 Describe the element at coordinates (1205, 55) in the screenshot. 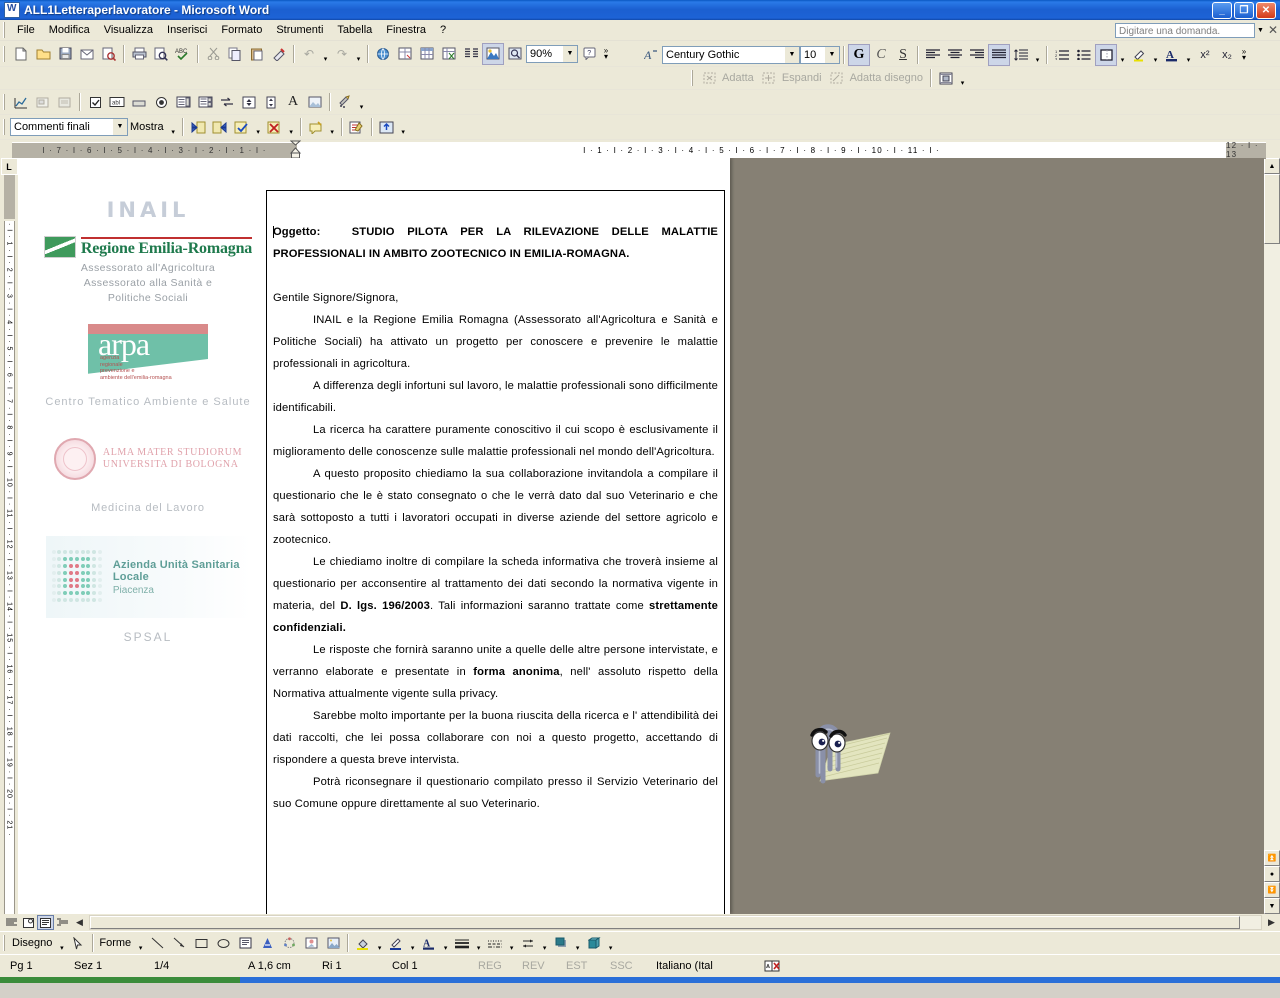

I see `superscript-button: x²` at that location.